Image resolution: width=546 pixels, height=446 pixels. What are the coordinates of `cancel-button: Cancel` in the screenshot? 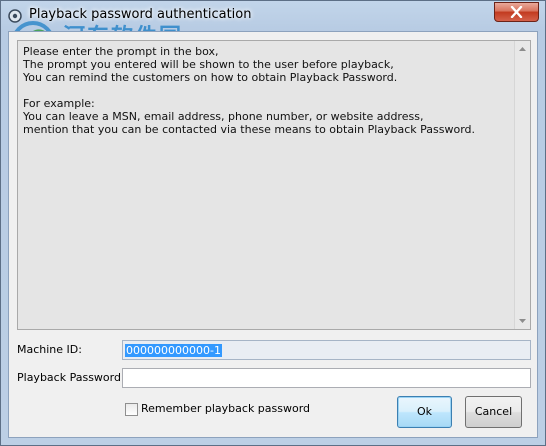 It's located at (493, 412).